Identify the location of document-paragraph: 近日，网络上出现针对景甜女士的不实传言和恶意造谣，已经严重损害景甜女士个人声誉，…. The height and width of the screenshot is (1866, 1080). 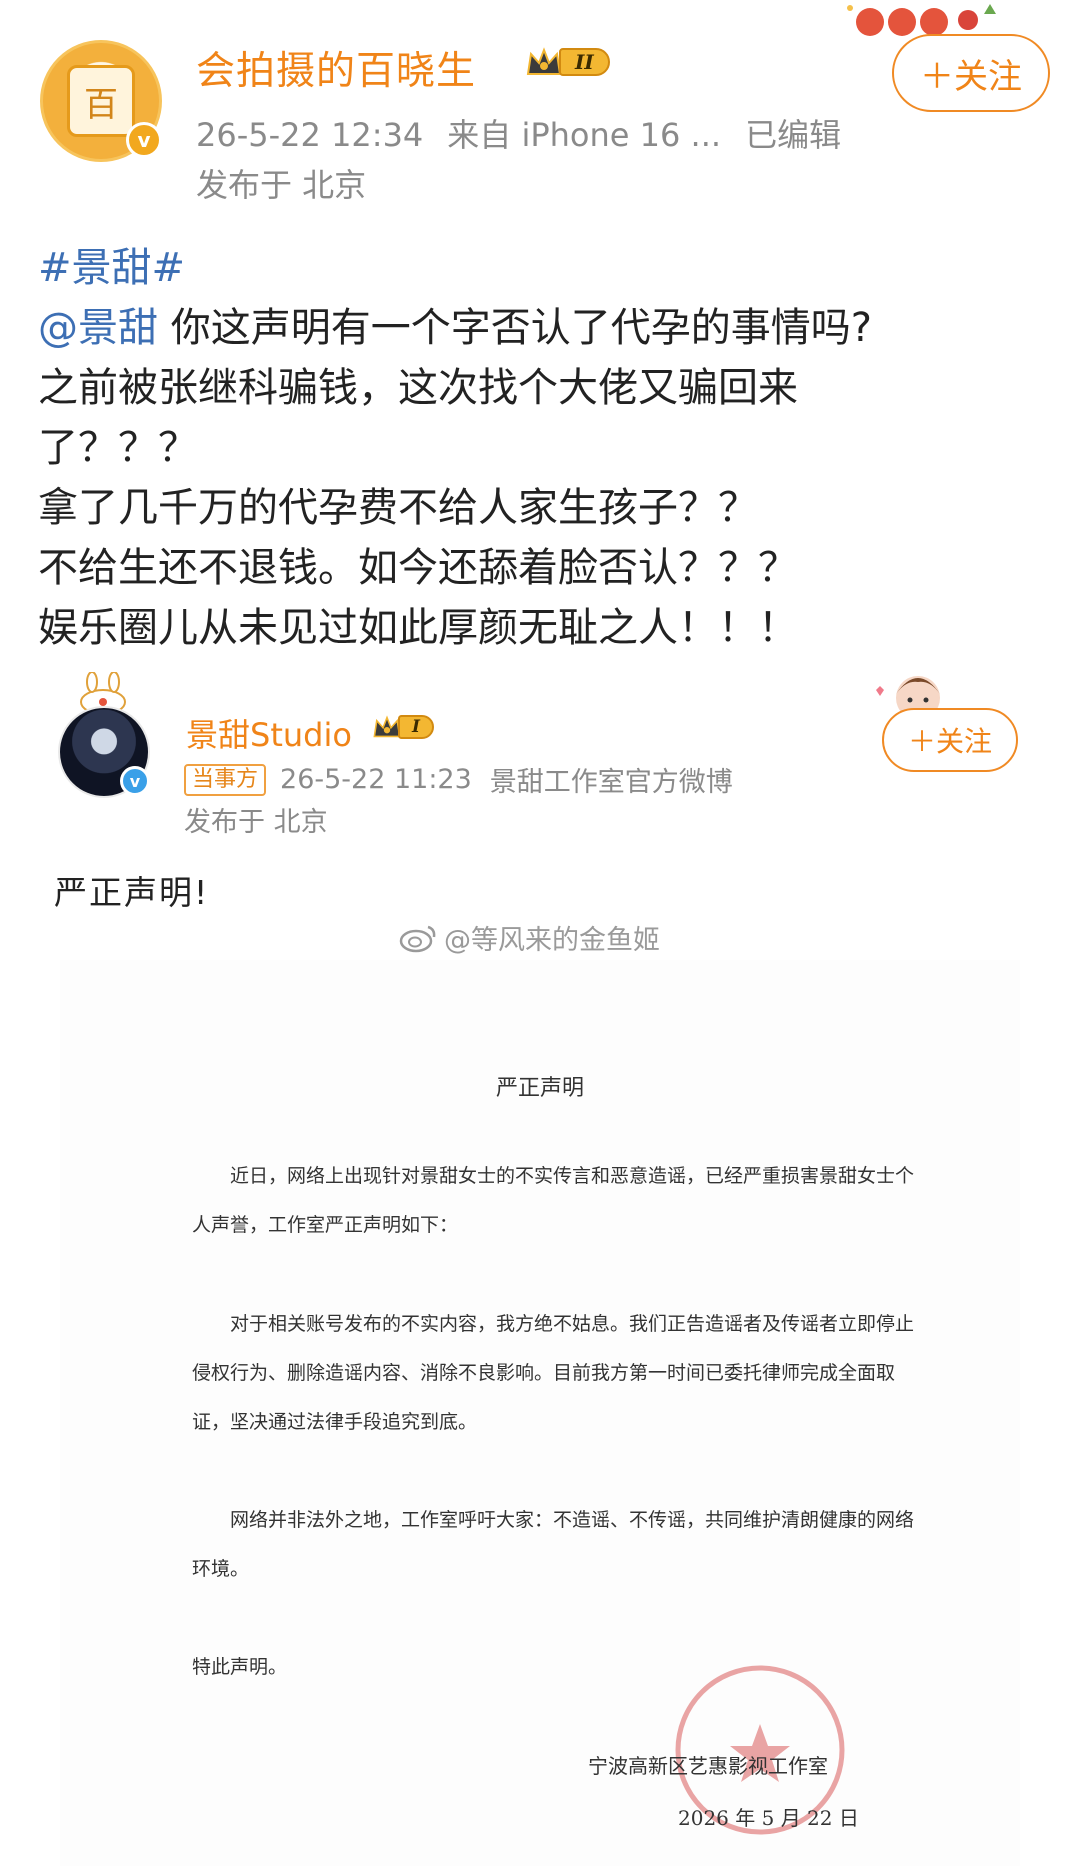
(553, 1200).